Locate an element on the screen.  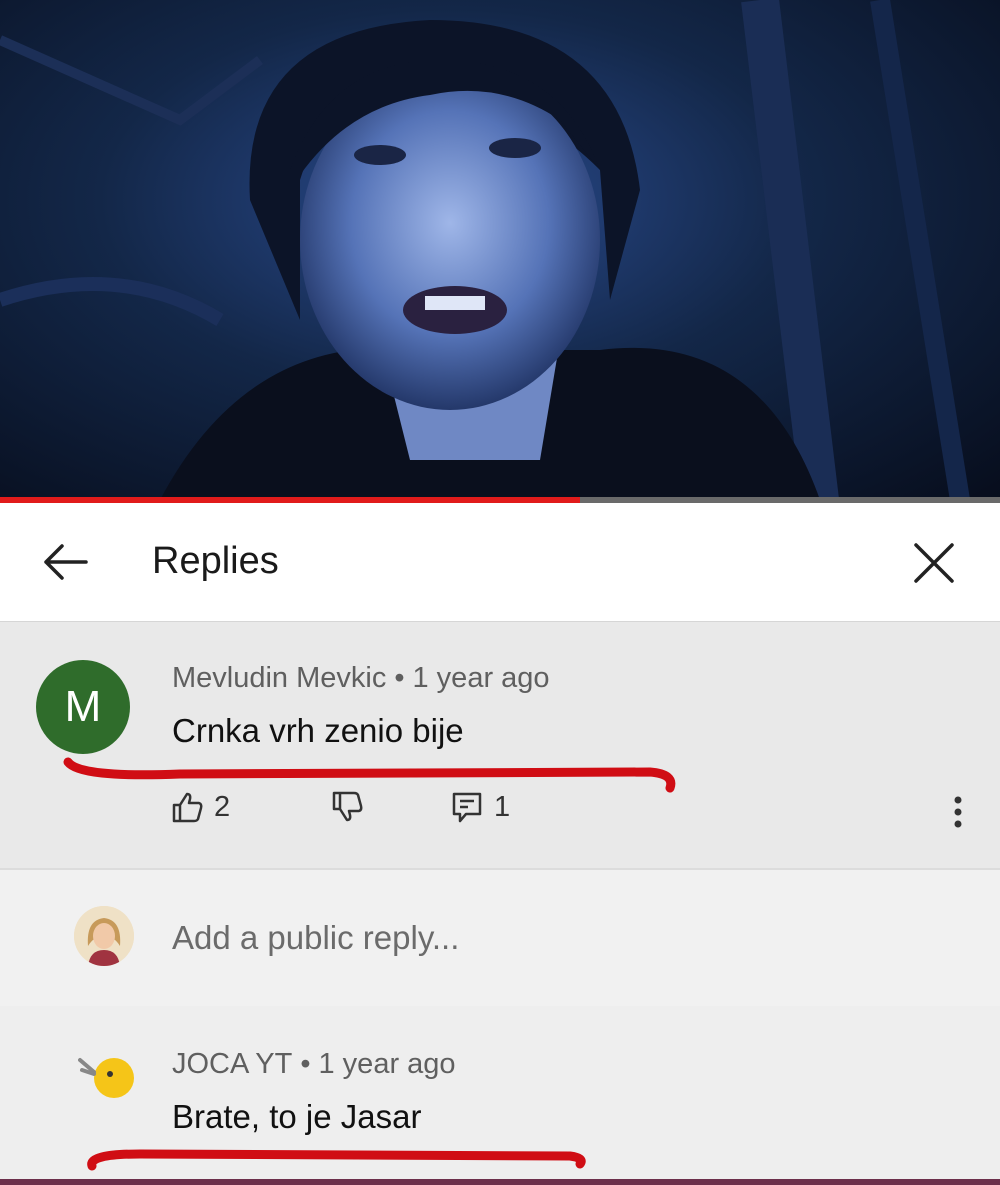
avatar: M is located at coordinates (83, 707).